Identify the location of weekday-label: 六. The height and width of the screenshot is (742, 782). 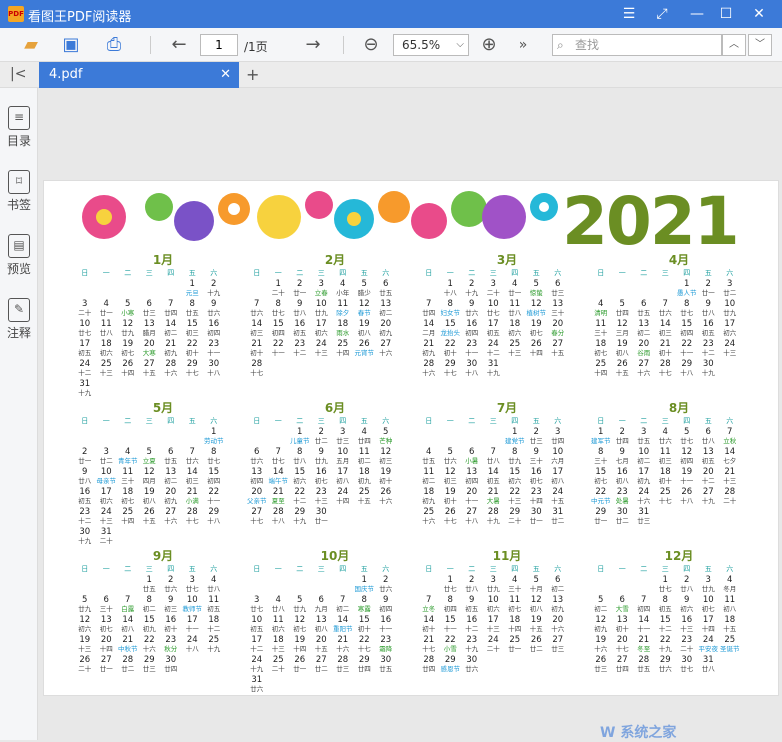
(558, 273).